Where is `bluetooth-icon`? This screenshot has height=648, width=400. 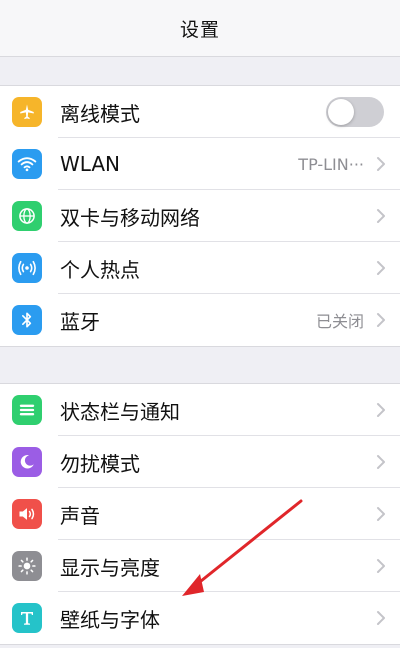
bluetooth-icon is located at coordinates (27, 320).